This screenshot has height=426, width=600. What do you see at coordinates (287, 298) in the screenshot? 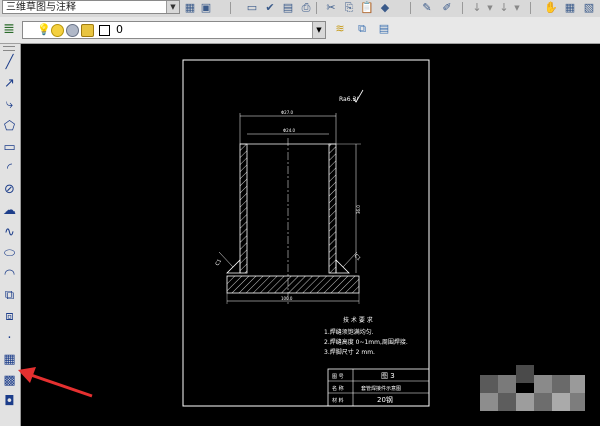
I see `dim-base-label: 100.0` at bounding box center [287, 298].